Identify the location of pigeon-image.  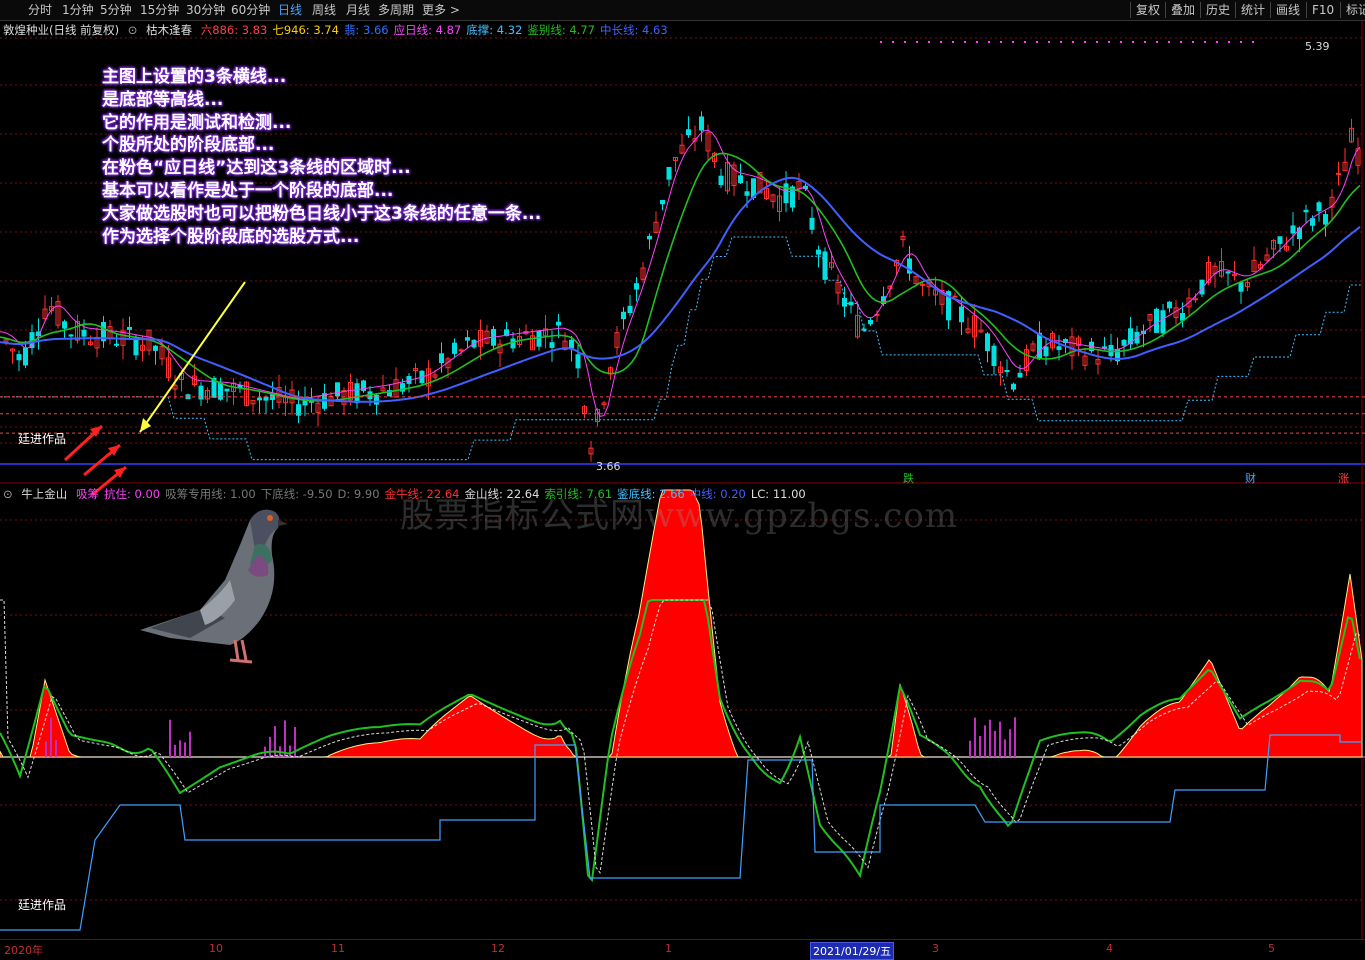
(214, 586).